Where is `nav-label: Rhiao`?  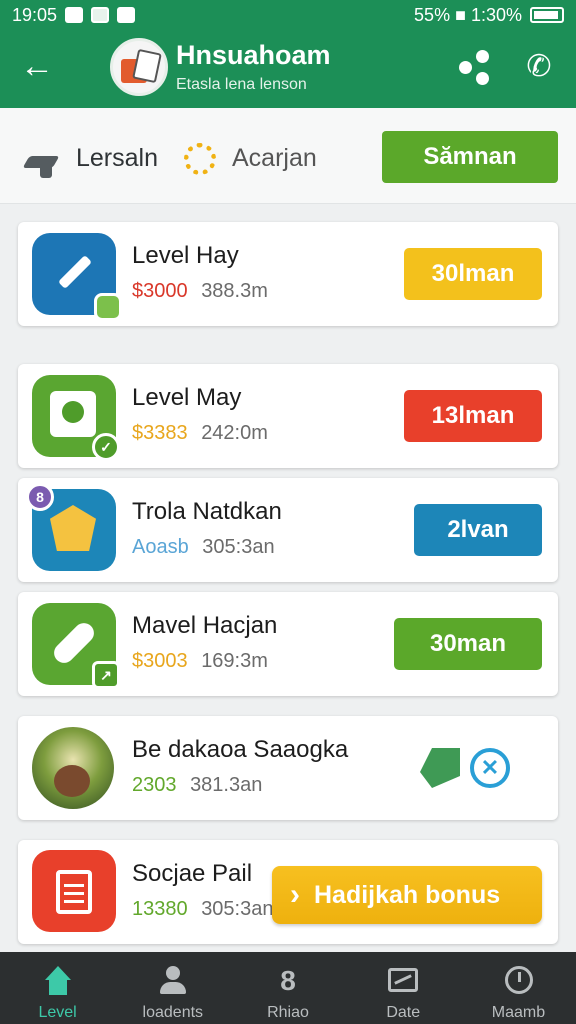 nav-label: Rhiao is located at coordinates (288, 1012).